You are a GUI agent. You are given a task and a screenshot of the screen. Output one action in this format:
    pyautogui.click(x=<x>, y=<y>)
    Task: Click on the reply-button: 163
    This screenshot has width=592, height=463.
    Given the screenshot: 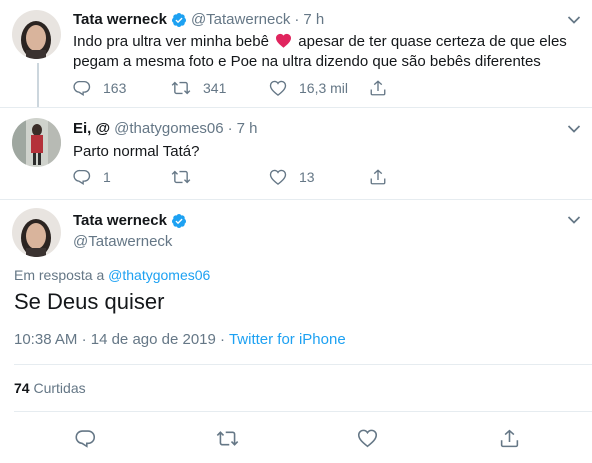 What is the action you would take?
    pyautogui.click(x=99, y=88)
    